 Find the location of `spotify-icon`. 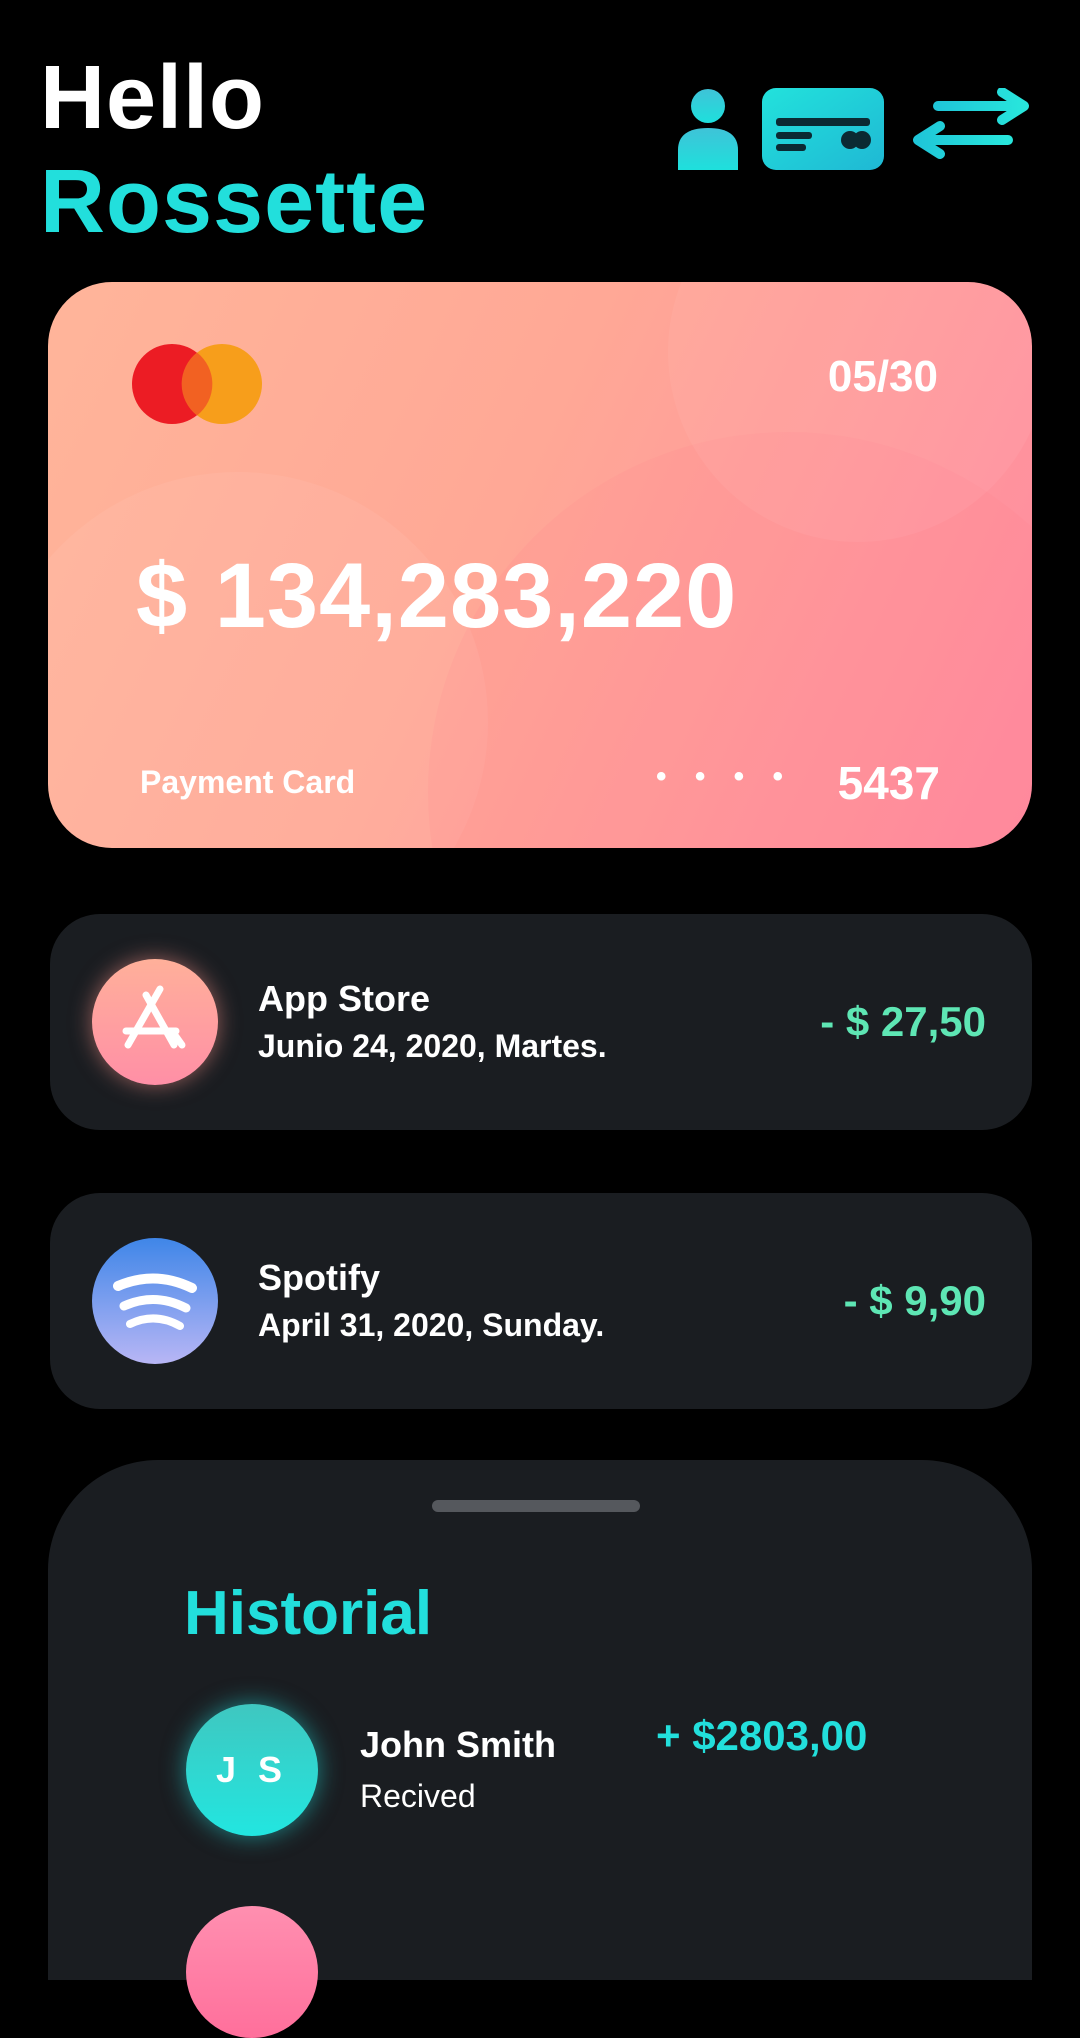

spotify-icon is located at coordinates (155, 1301).